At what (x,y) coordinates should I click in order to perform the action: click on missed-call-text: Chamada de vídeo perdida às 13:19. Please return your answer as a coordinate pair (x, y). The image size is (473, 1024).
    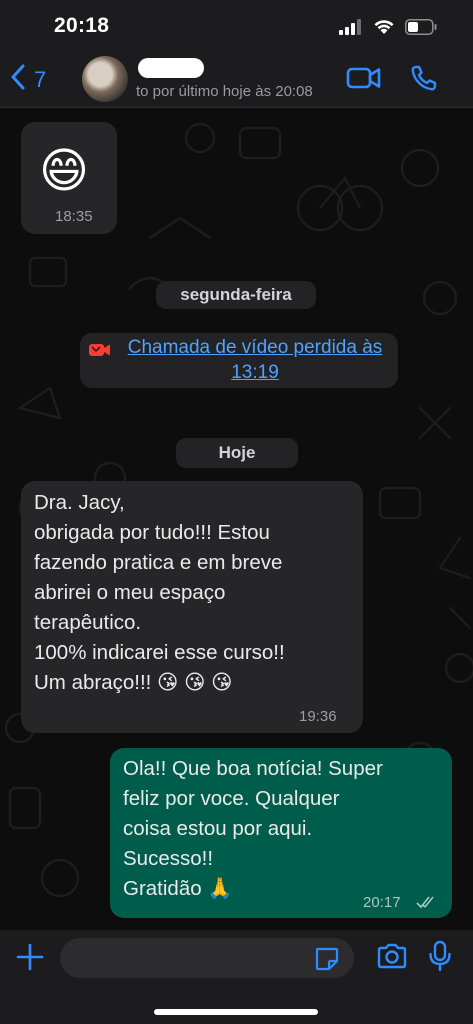
    Looking at the image, I should click on (255, 360).